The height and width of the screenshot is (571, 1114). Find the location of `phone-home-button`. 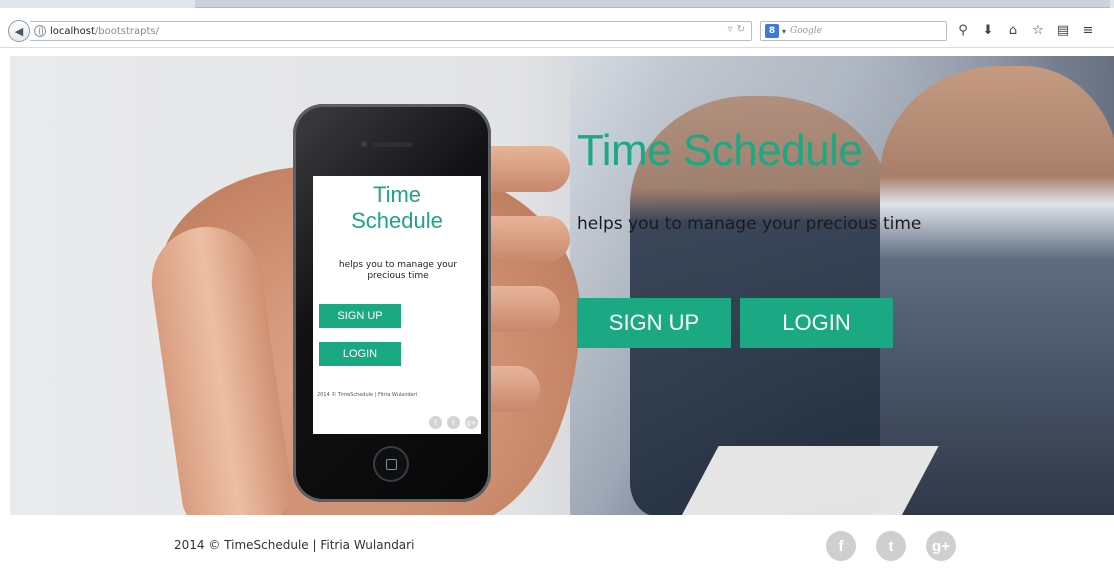

phone-home-button is located at coordinates (391, 464).